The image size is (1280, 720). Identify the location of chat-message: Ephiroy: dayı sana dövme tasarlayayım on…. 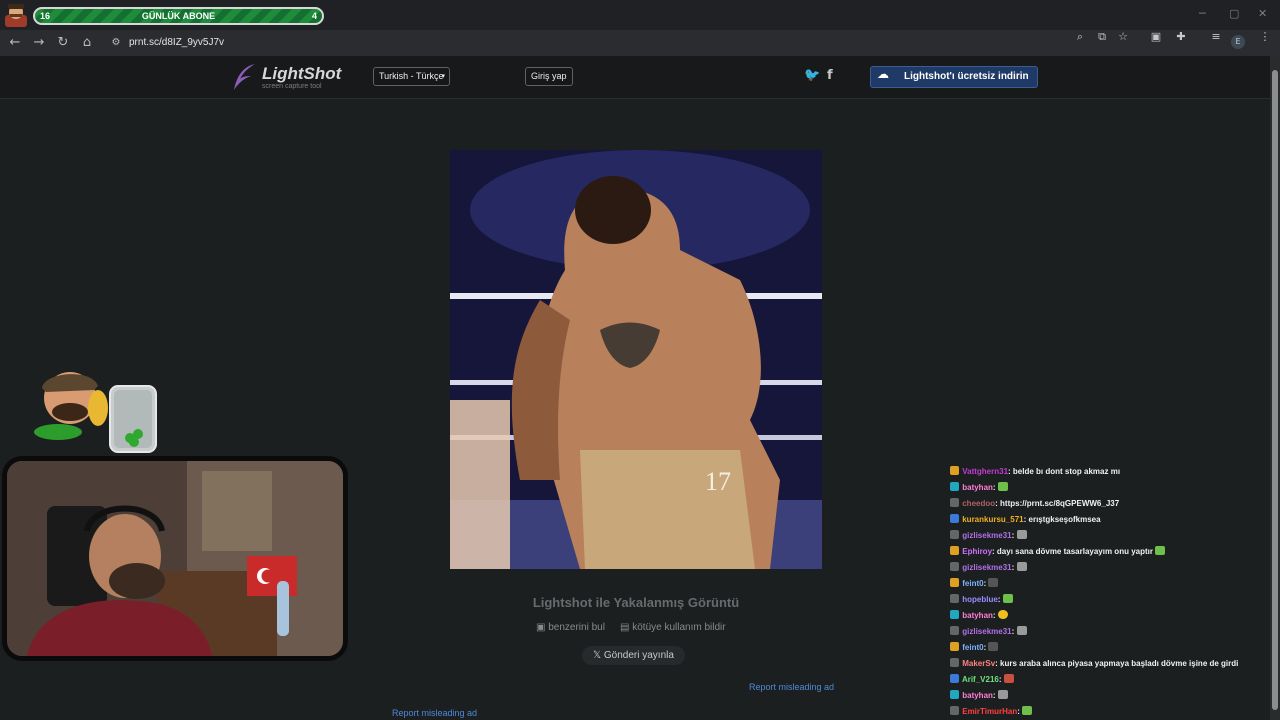
(1058, 552).